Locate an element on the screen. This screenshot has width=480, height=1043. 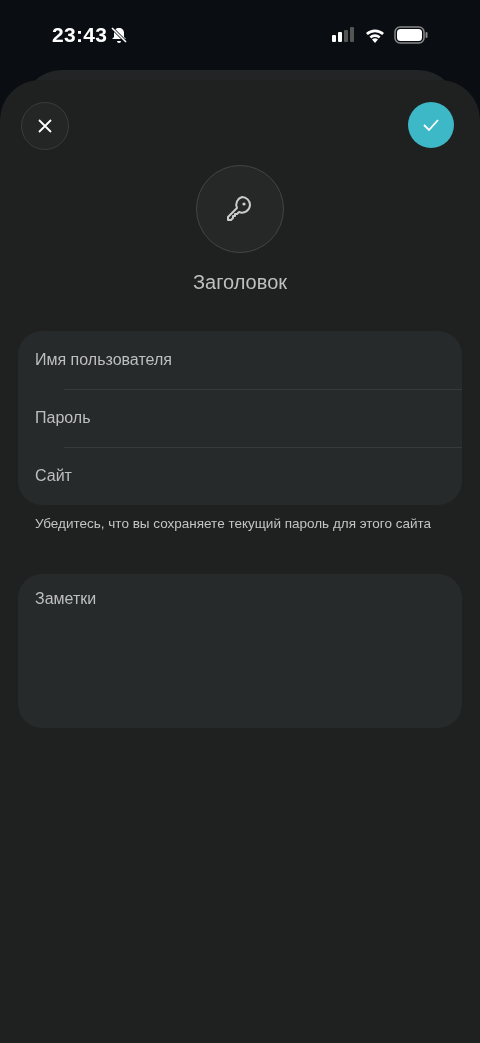
input-field: Имя пользователя is located at coordinates (248, 360).